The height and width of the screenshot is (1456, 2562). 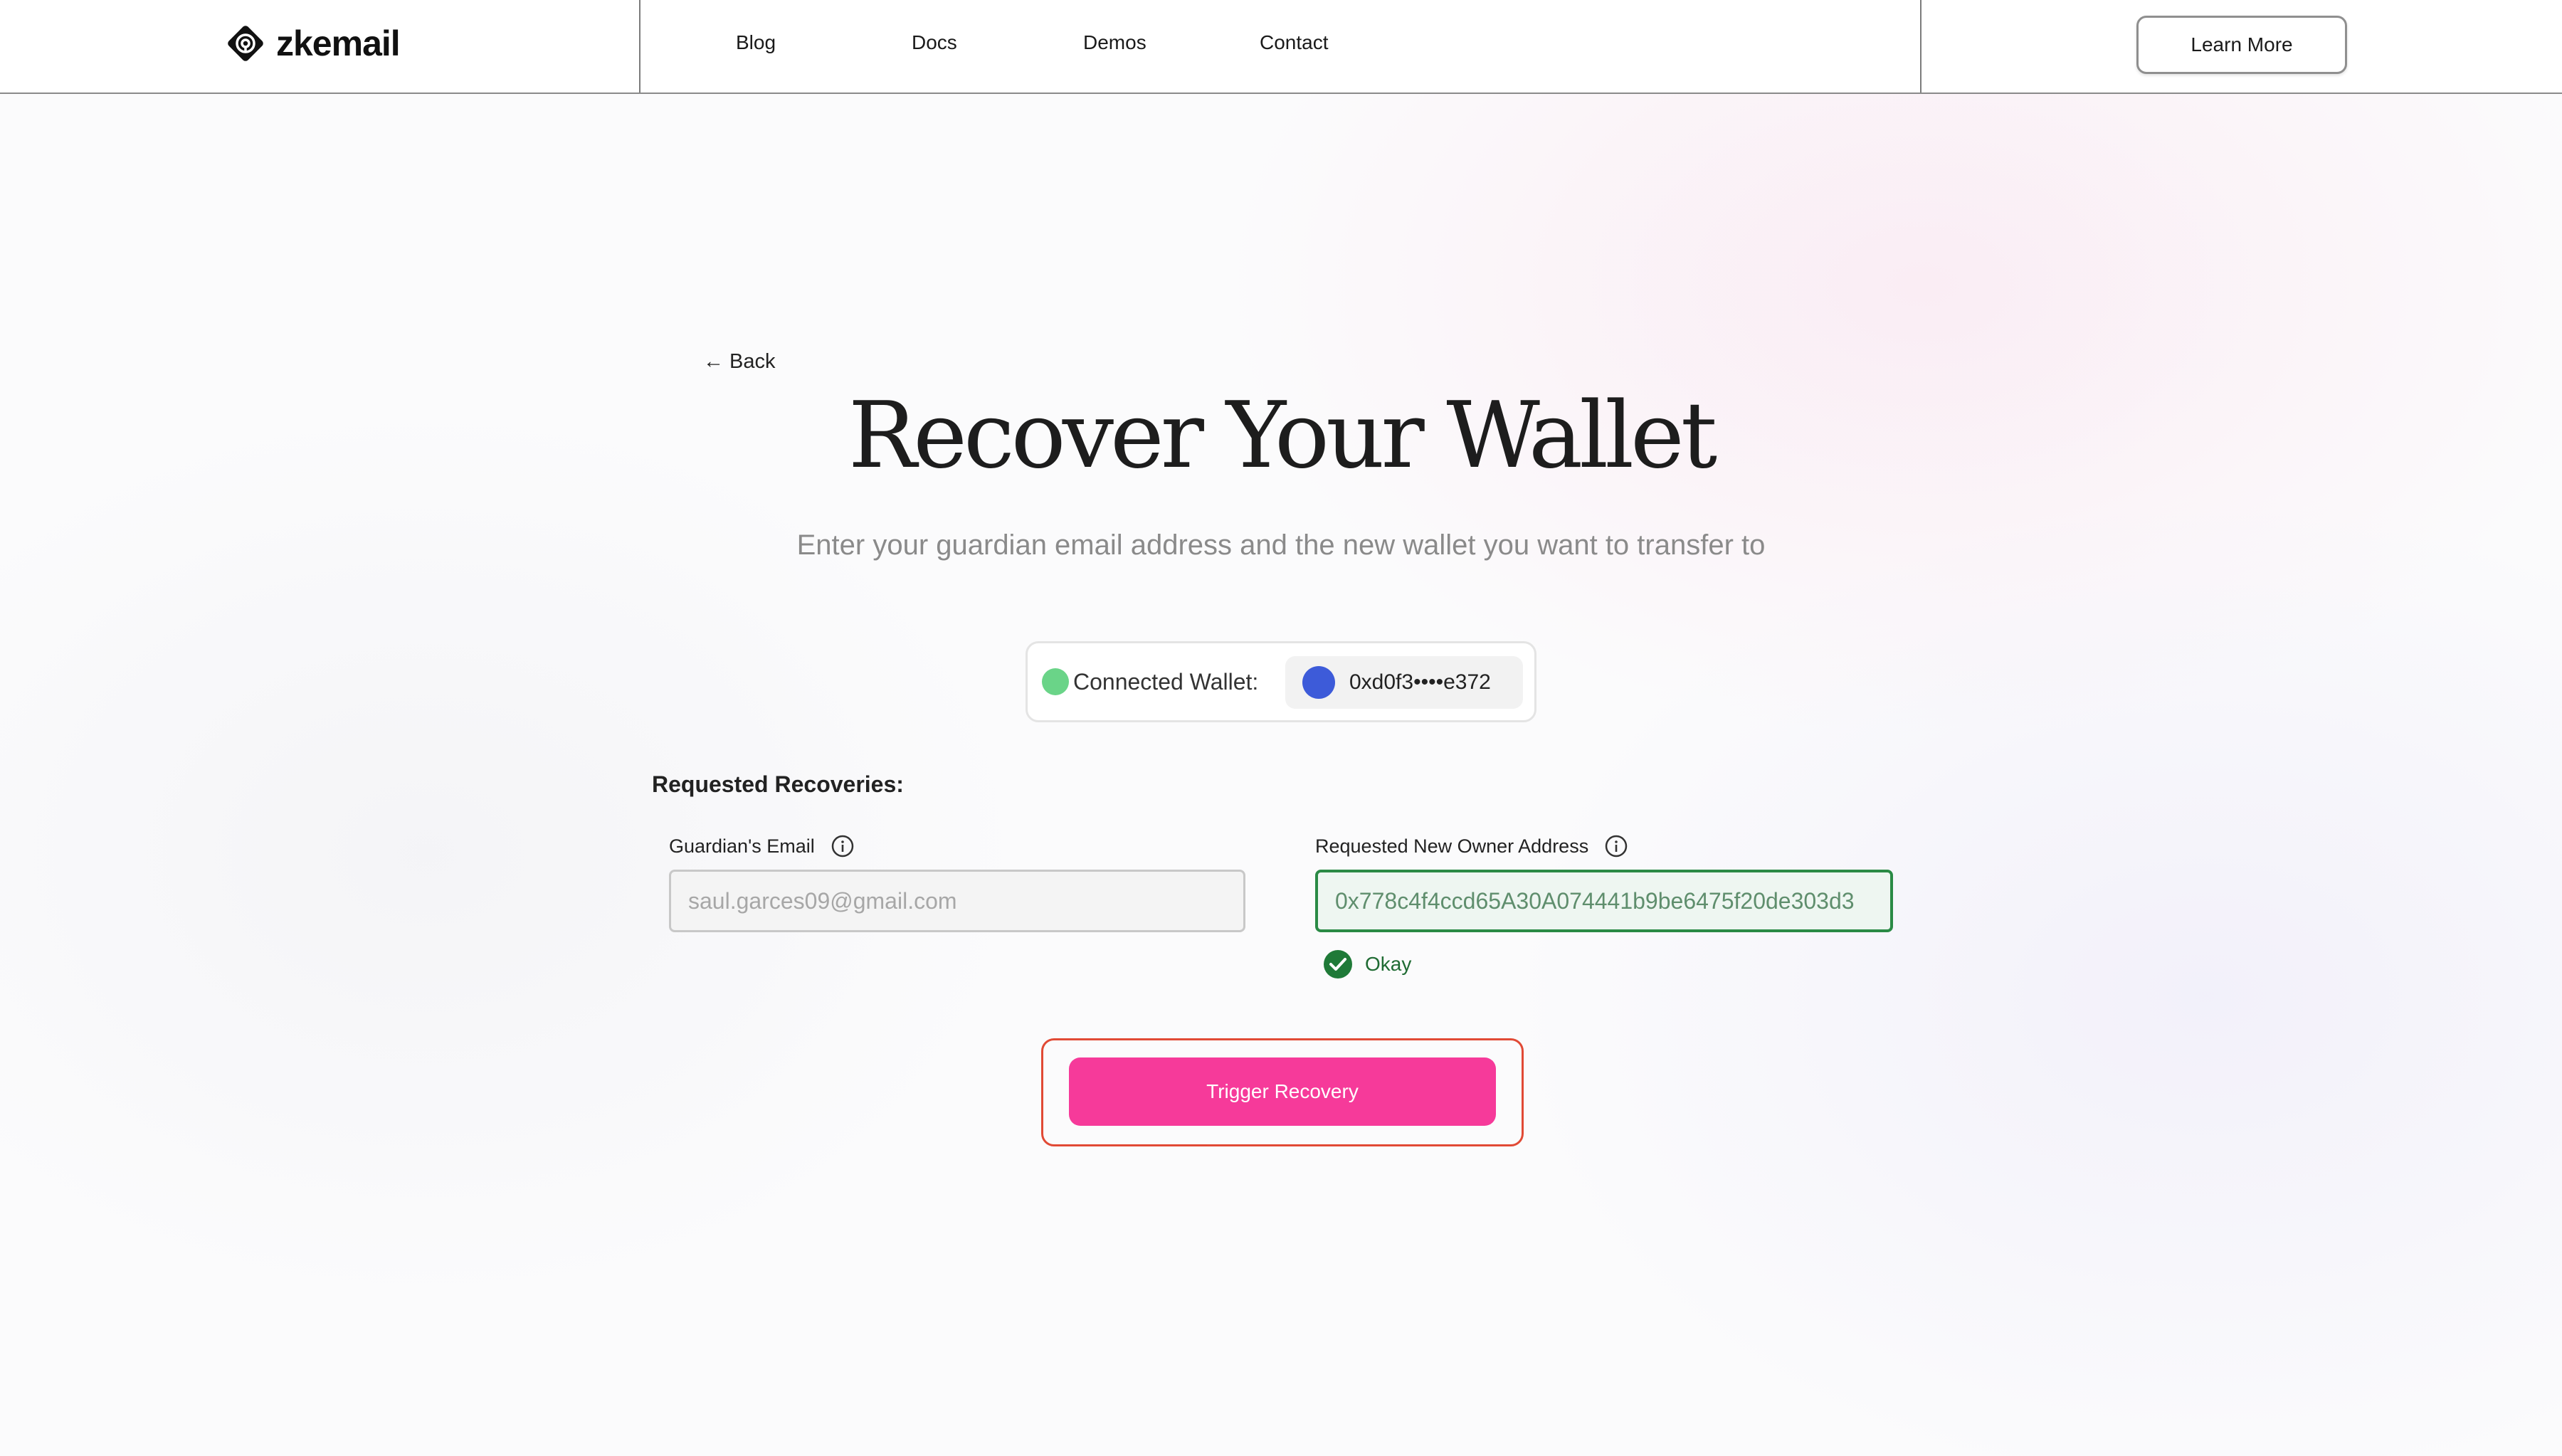 I want to click on header-divider-left, so click(x=639, y=46).